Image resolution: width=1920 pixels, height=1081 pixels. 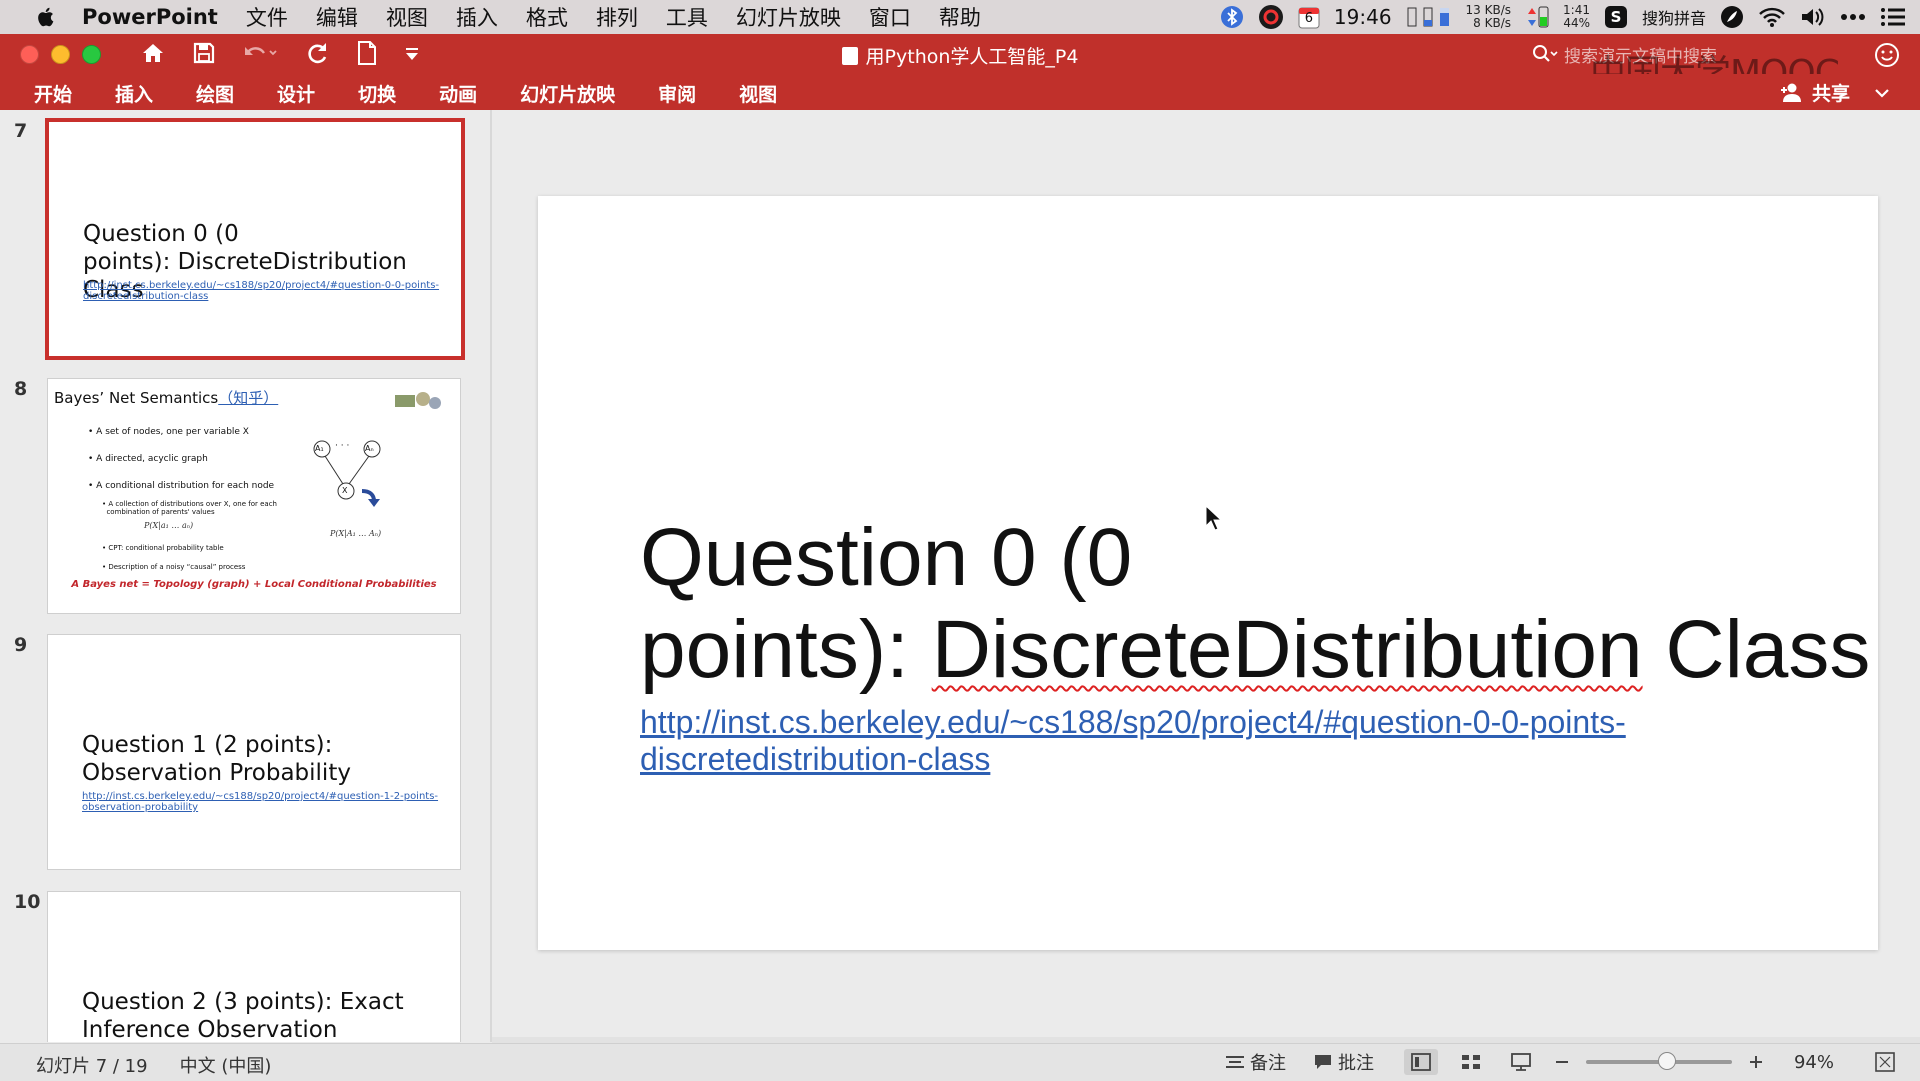 I want to click on thumbnail-number: 10, so click(x=27, y=902).